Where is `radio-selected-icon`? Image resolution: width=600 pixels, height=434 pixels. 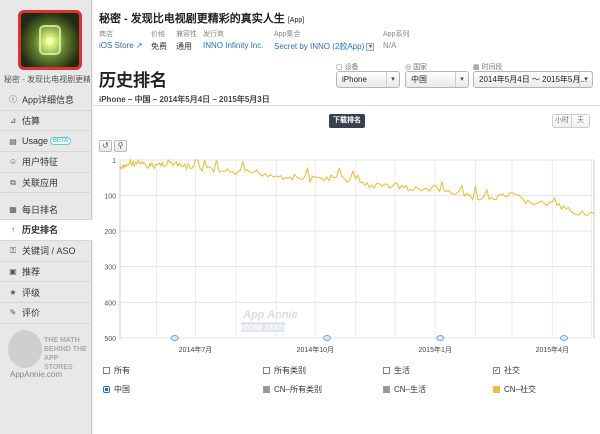
radio-selected-icon is located at coordinates (106, 389).